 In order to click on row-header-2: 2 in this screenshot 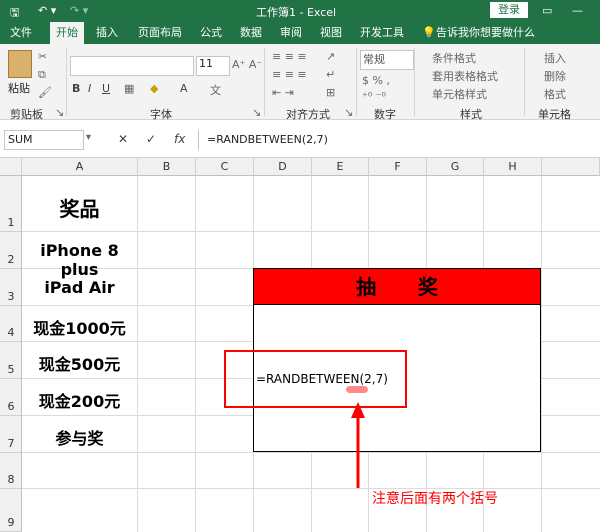, I will do `click(11, 250)`.